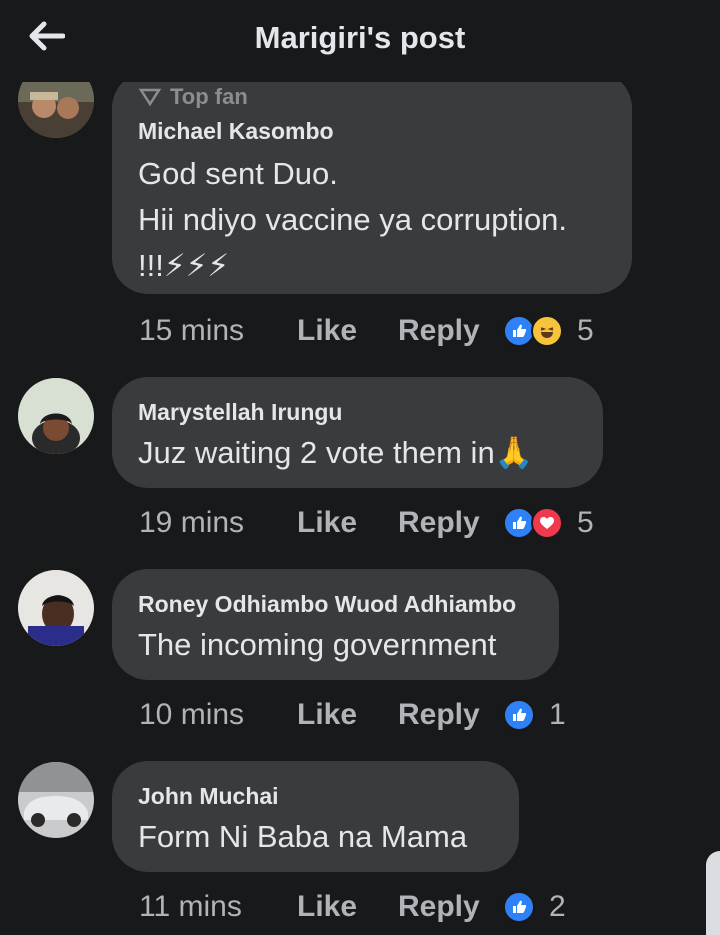  What do you see at coordinates (360, 37) in the screenshot?
I see `page-title: Marigiri's post` at bounding box center [360, 37].